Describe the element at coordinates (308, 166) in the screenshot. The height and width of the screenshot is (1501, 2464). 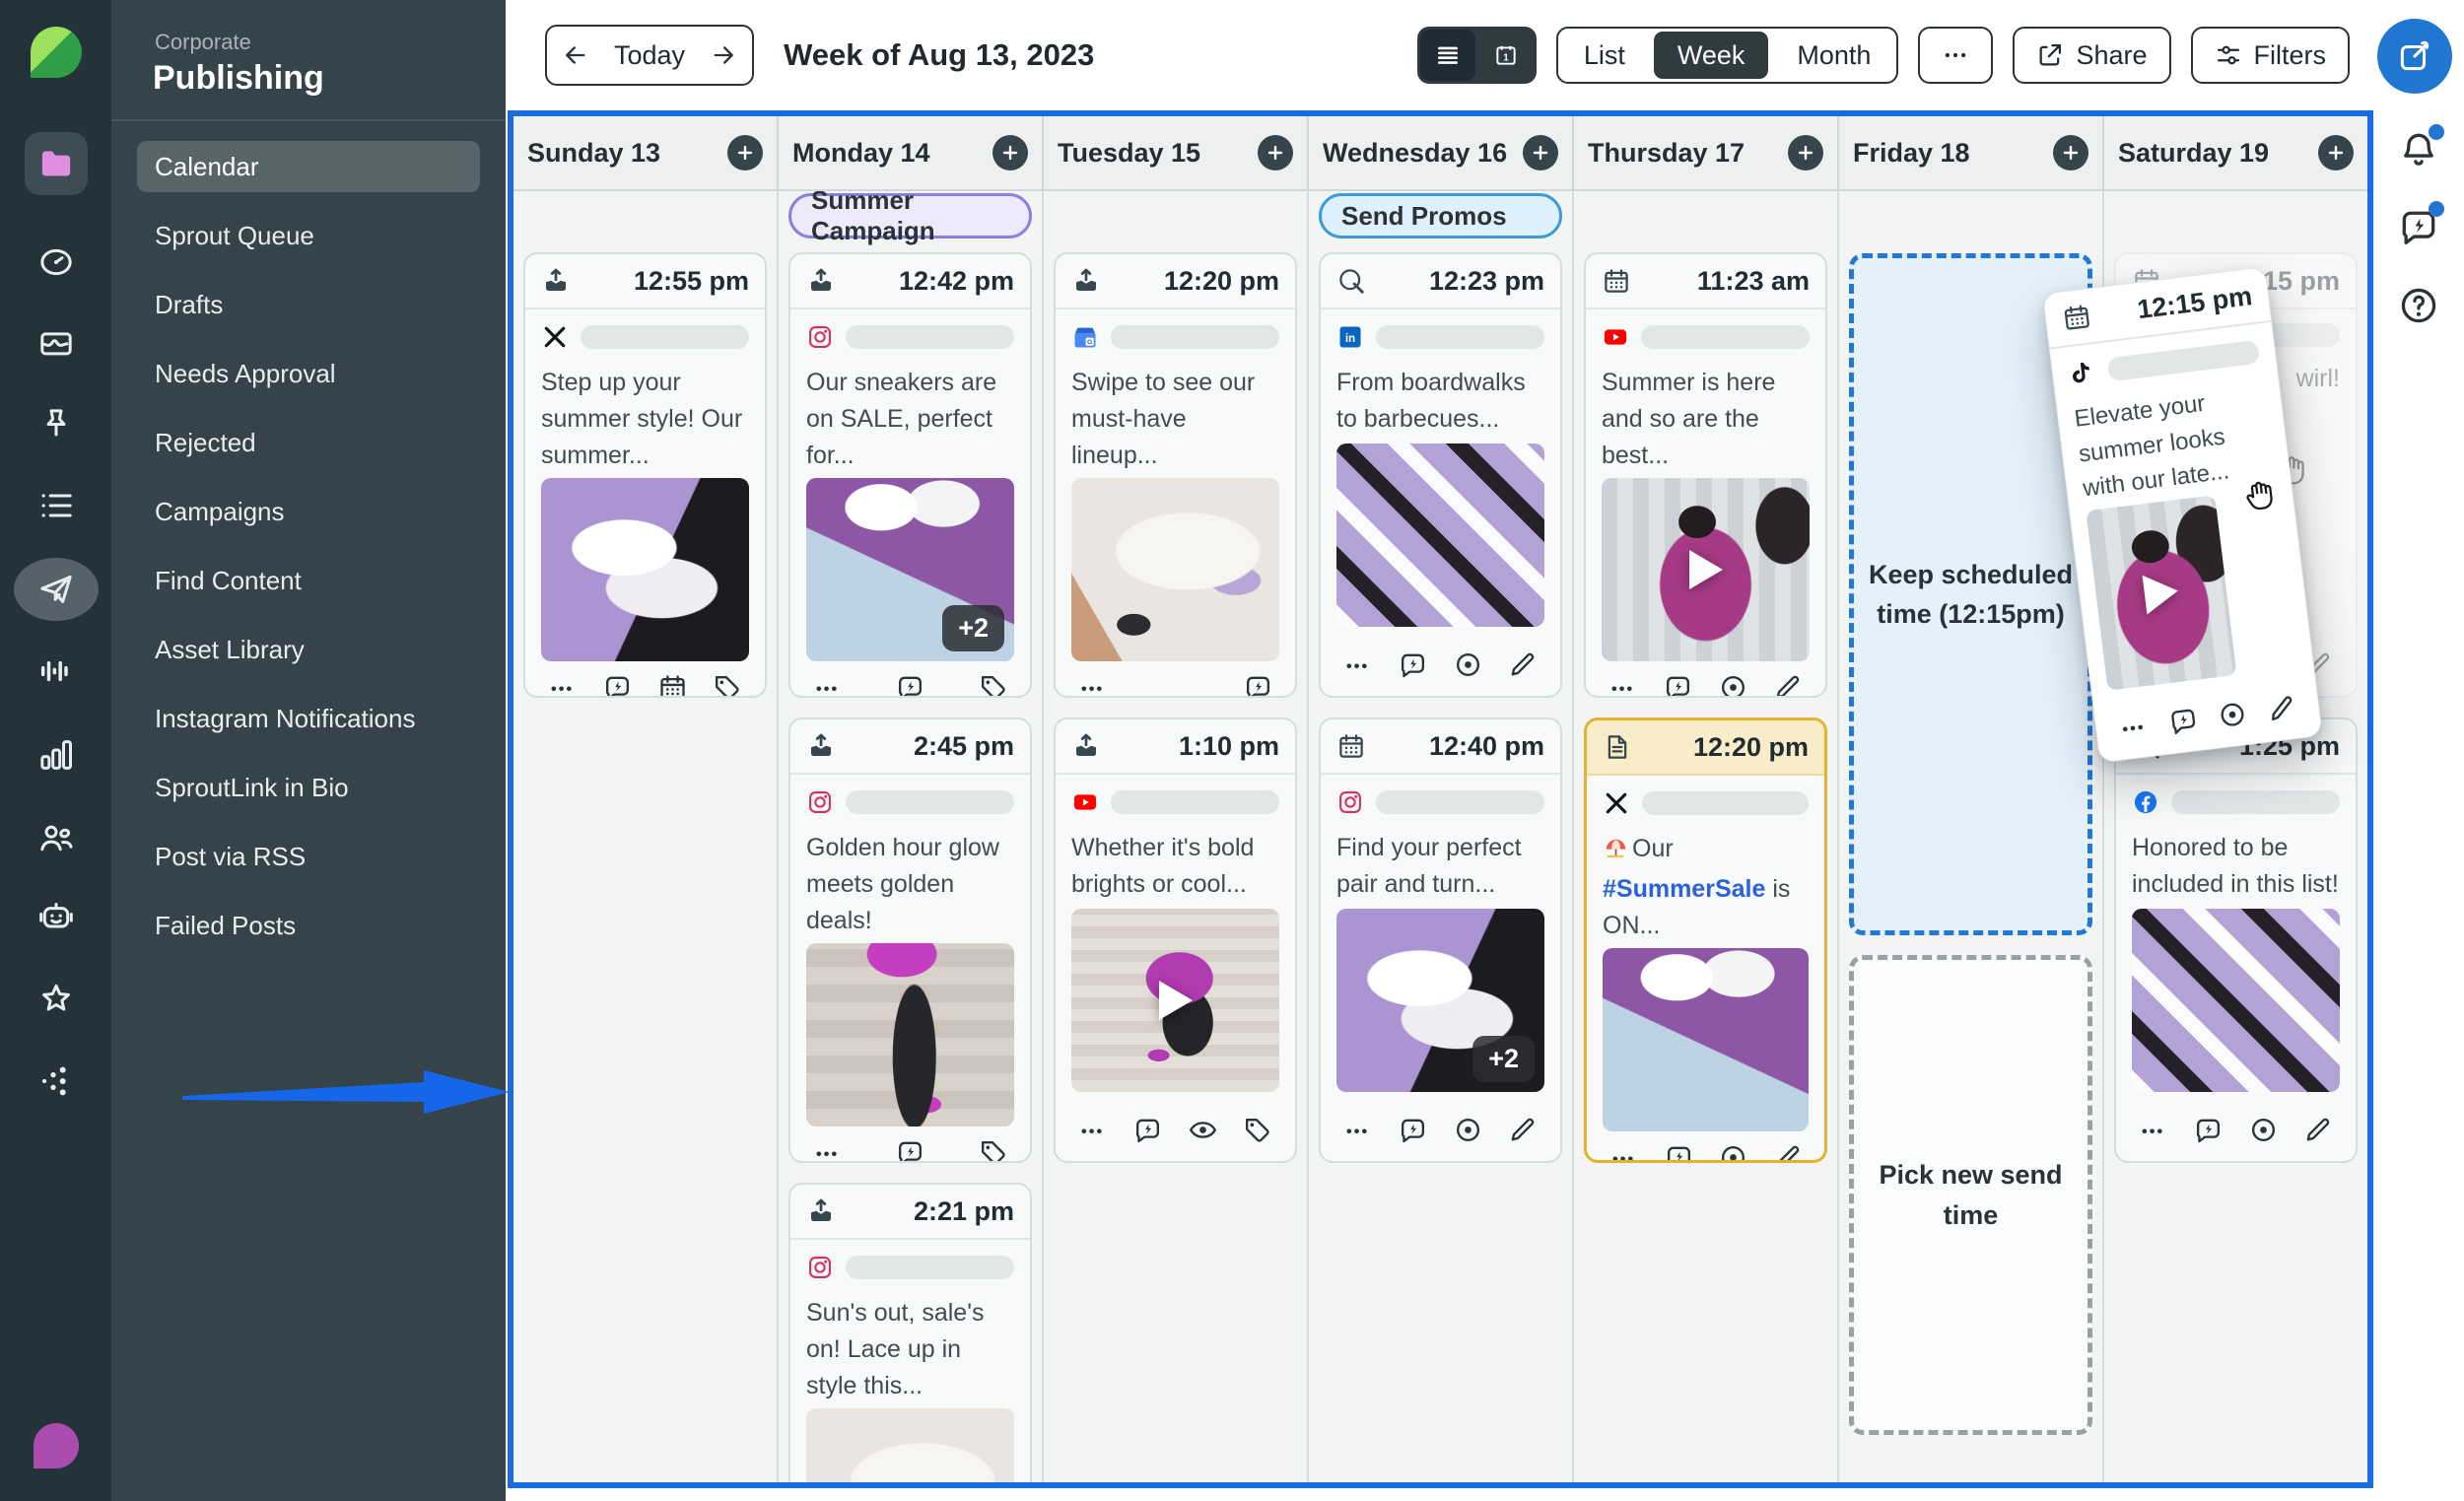
I see `sidebar-item-calendar: Calendar` at that location.